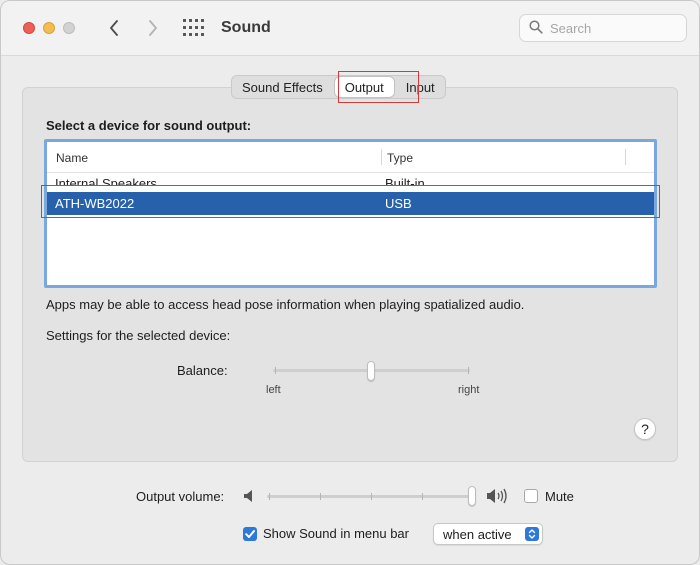 The width and height of the screenshot is (700, 565). I want to click on selected-row-highlight, so click(350, 201).